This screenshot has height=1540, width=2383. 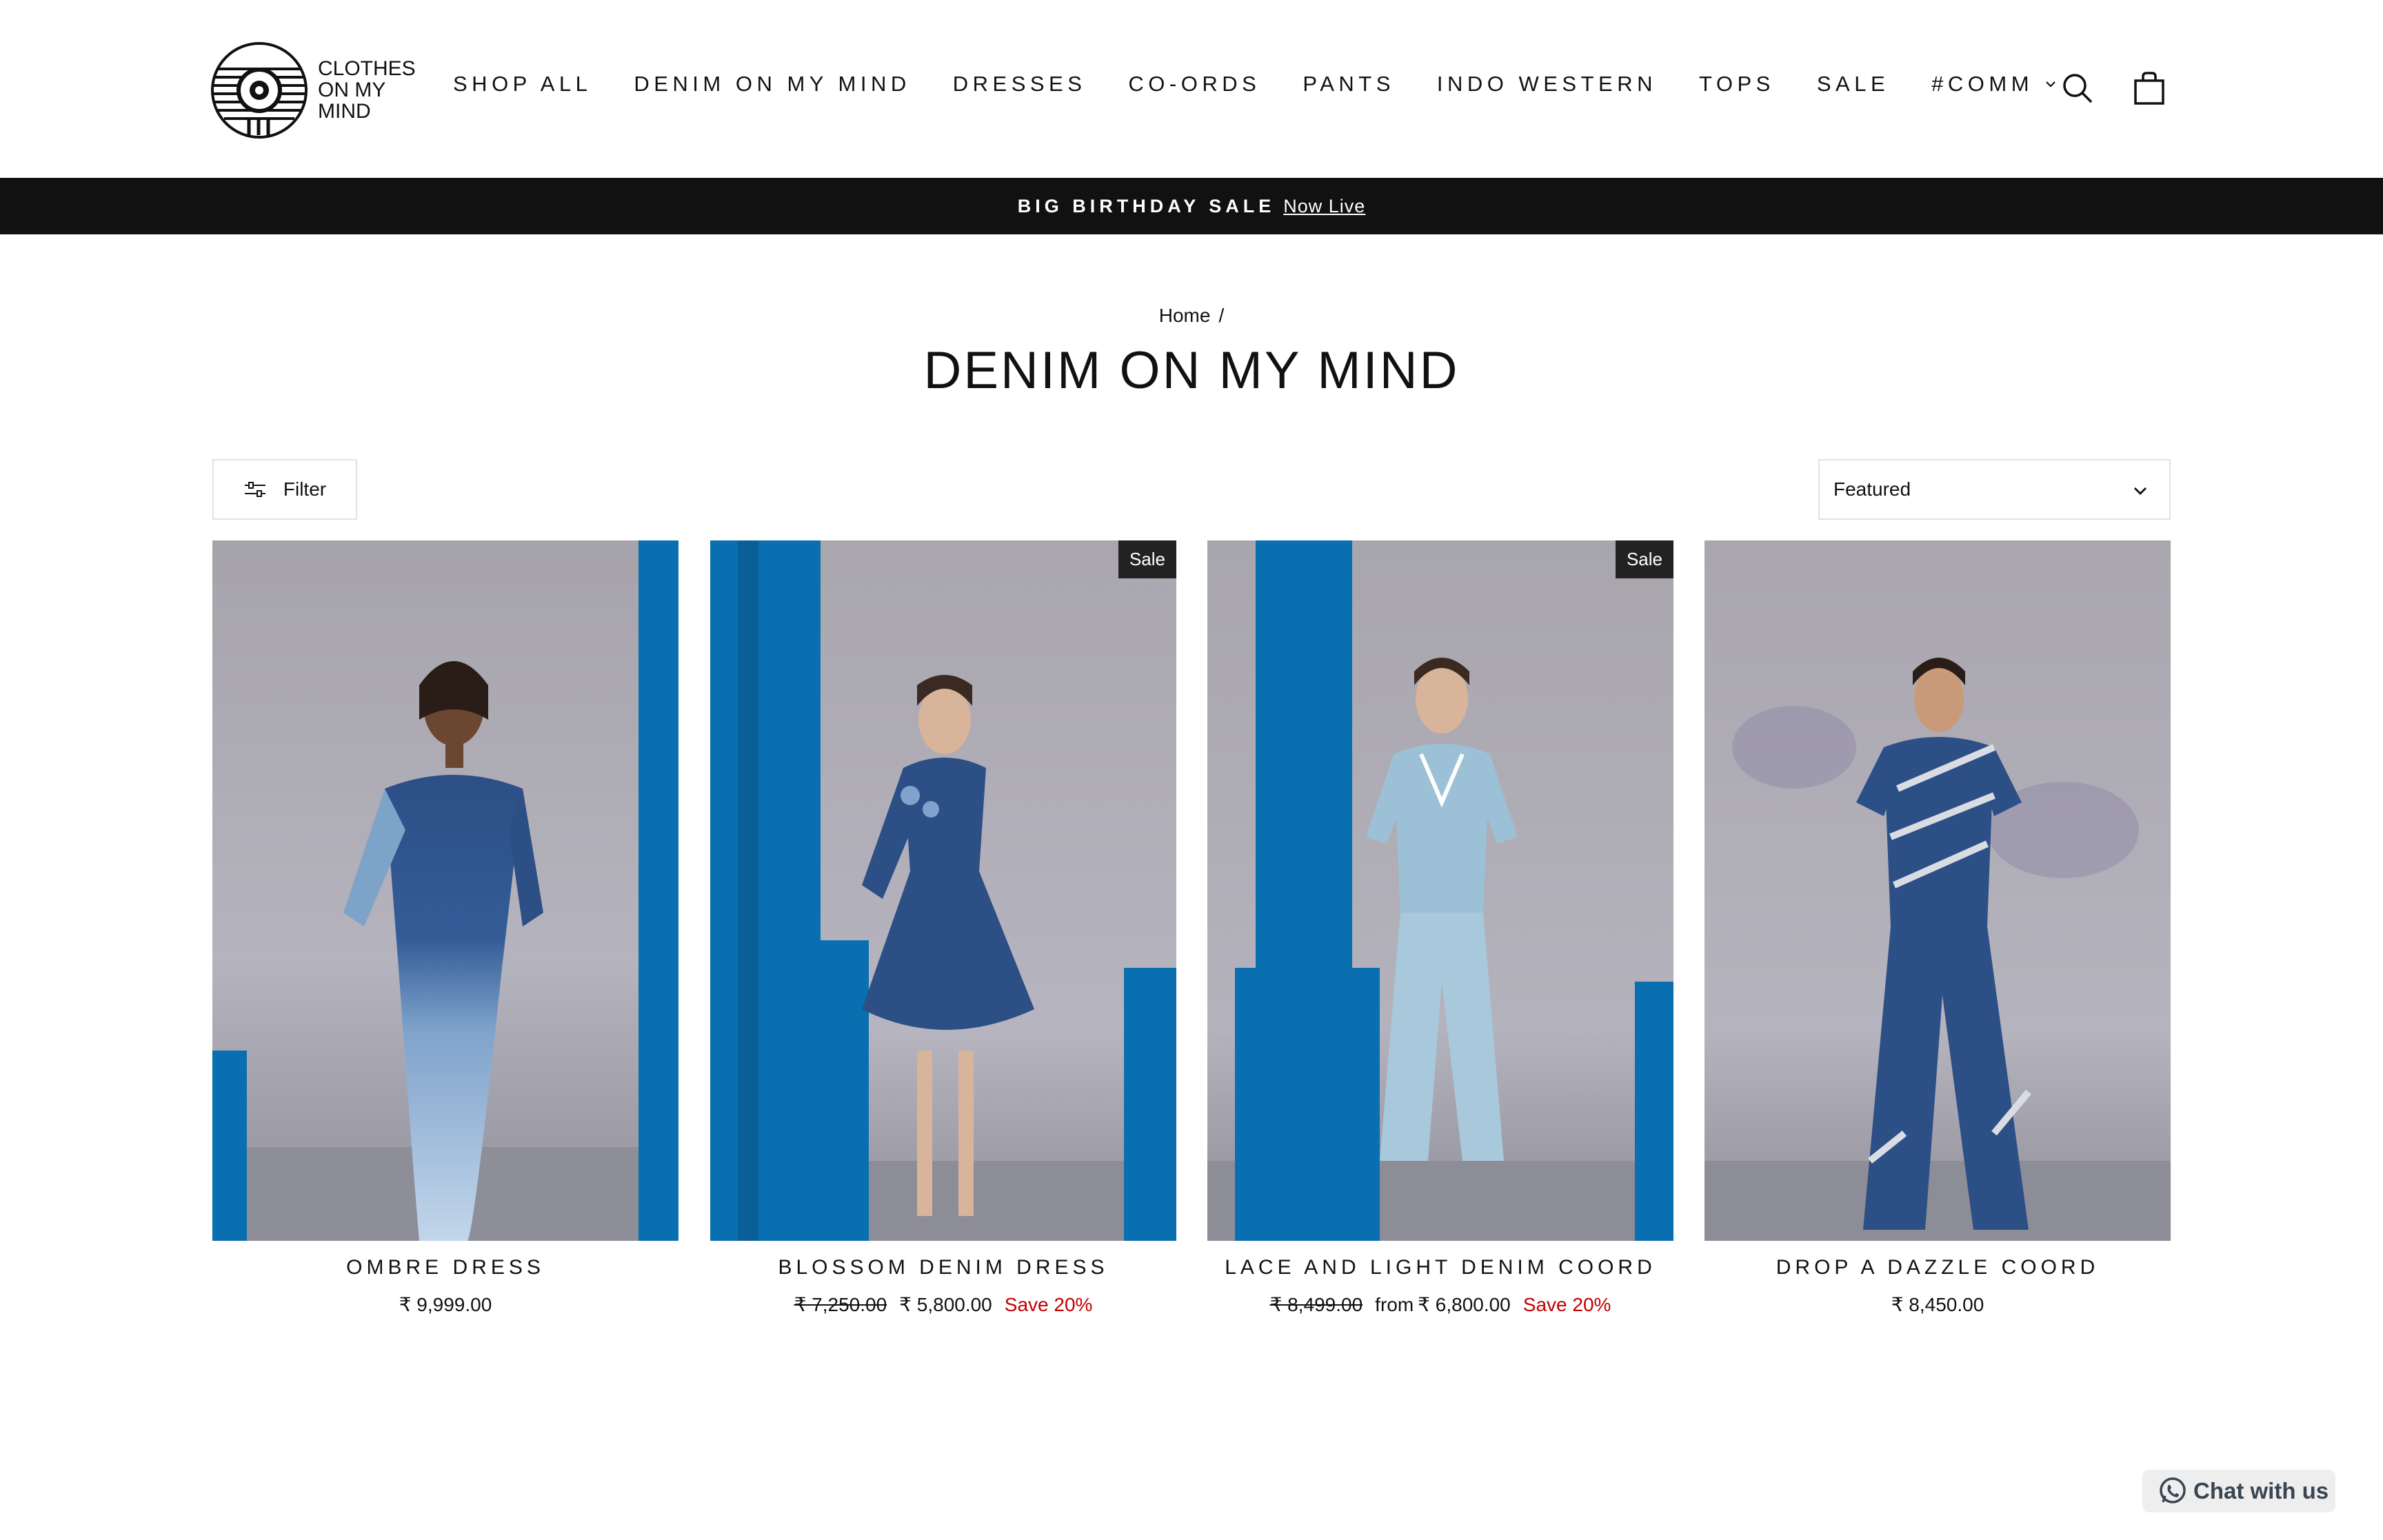 I want to click on nav-item-comm: #COMM, so click(x=1994, y=85).